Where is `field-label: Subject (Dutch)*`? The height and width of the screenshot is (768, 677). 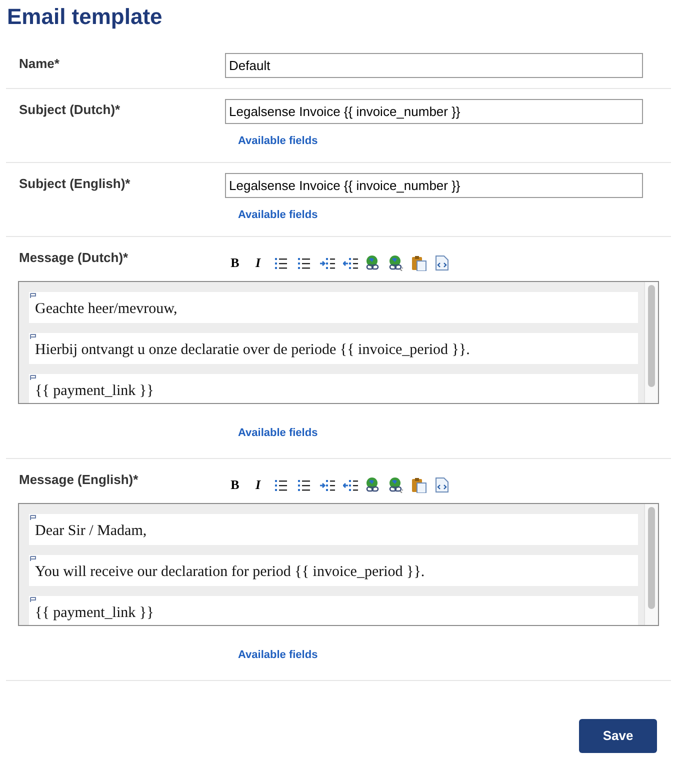
field-label: Subject (Dutch)* is located at coordinates (70, 110).